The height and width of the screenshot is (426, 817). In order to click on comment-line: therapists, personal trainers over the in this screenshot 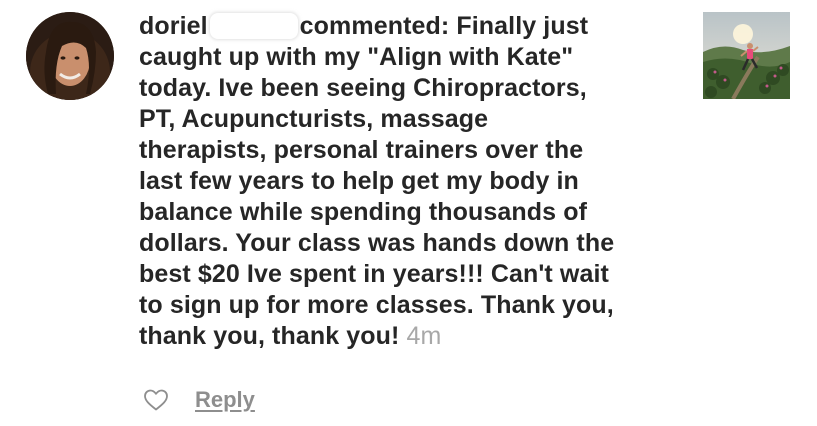, I will do `click(361, 150)`.